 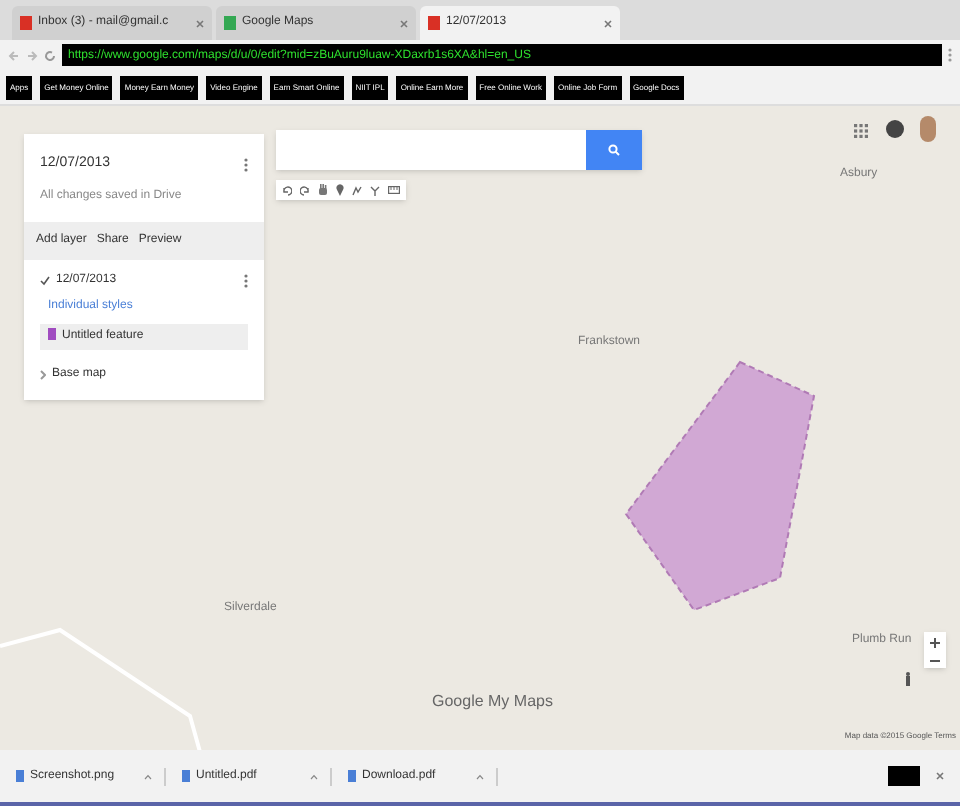 I want to click on undo-icon, so click(x=287, y=190).